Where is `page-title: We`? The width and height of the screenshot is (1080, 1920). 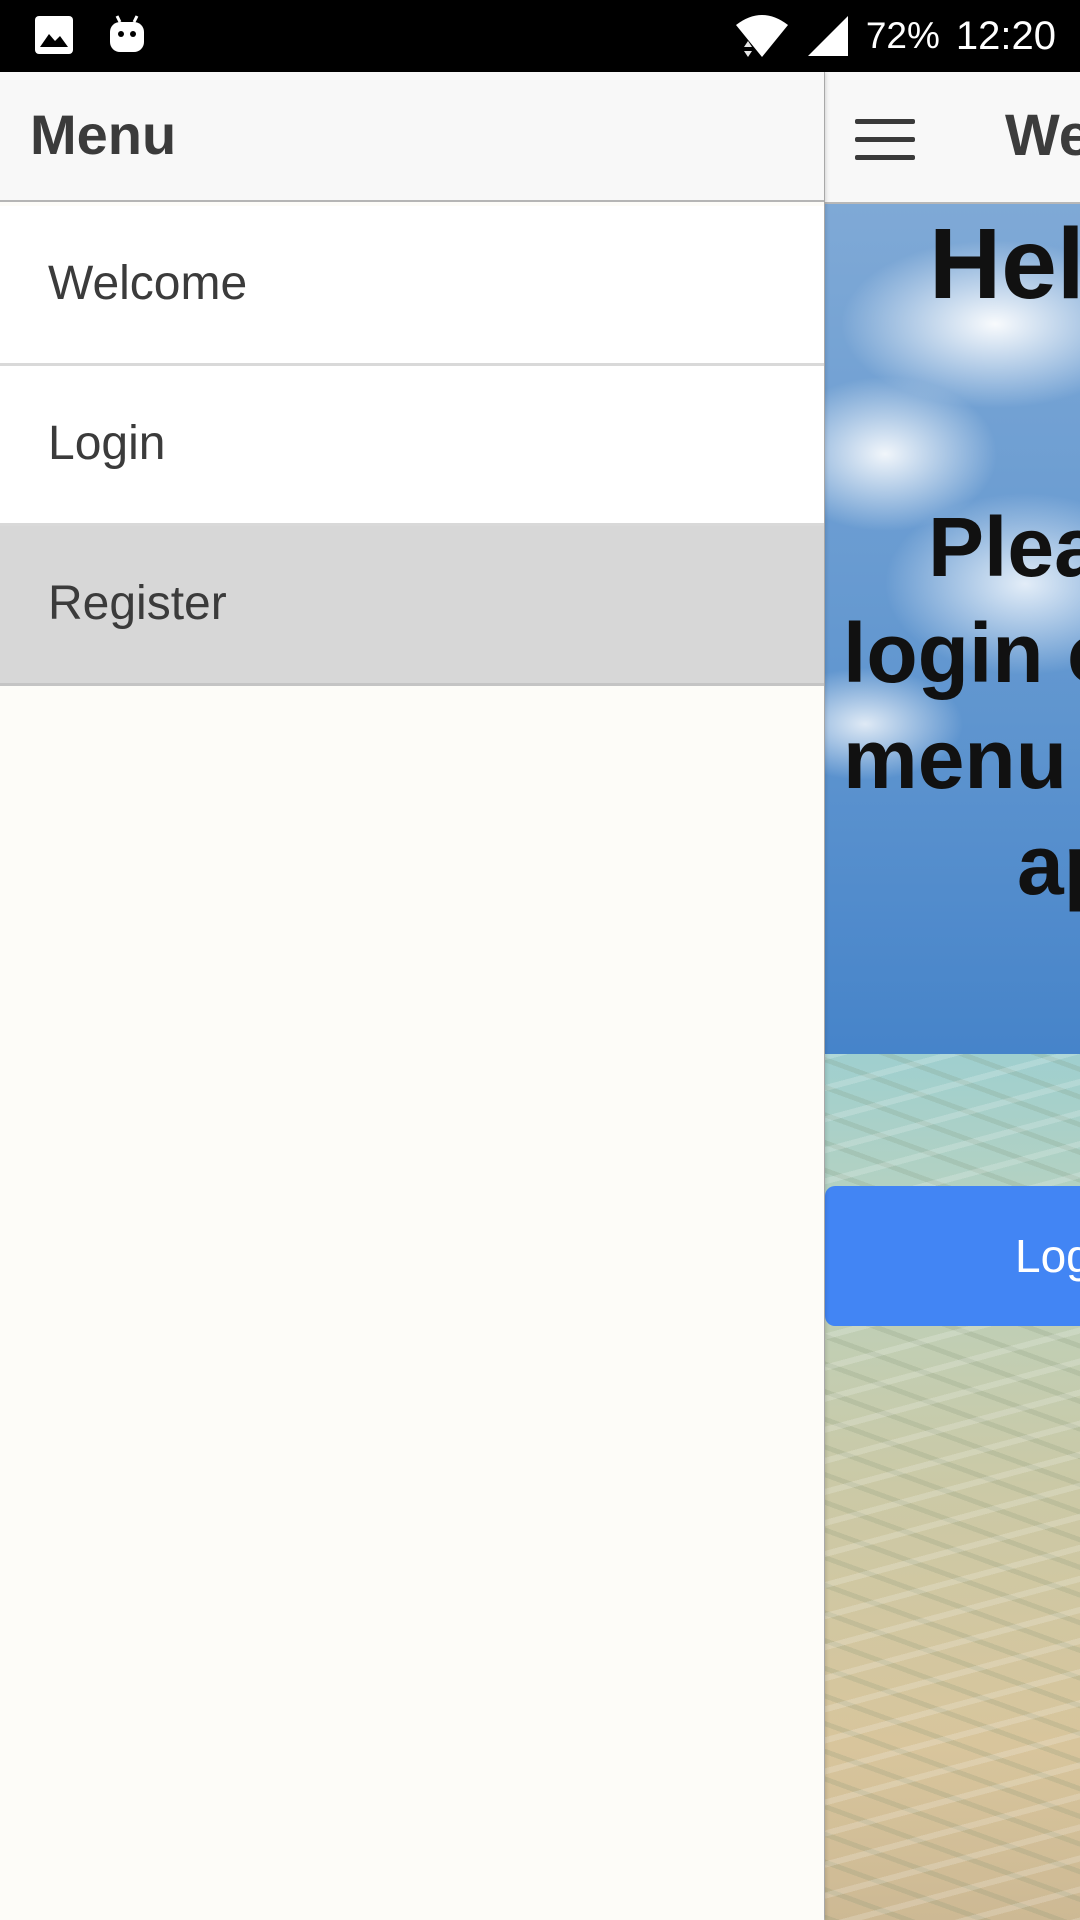
page-title: We is located at coordinates (1042, 135).